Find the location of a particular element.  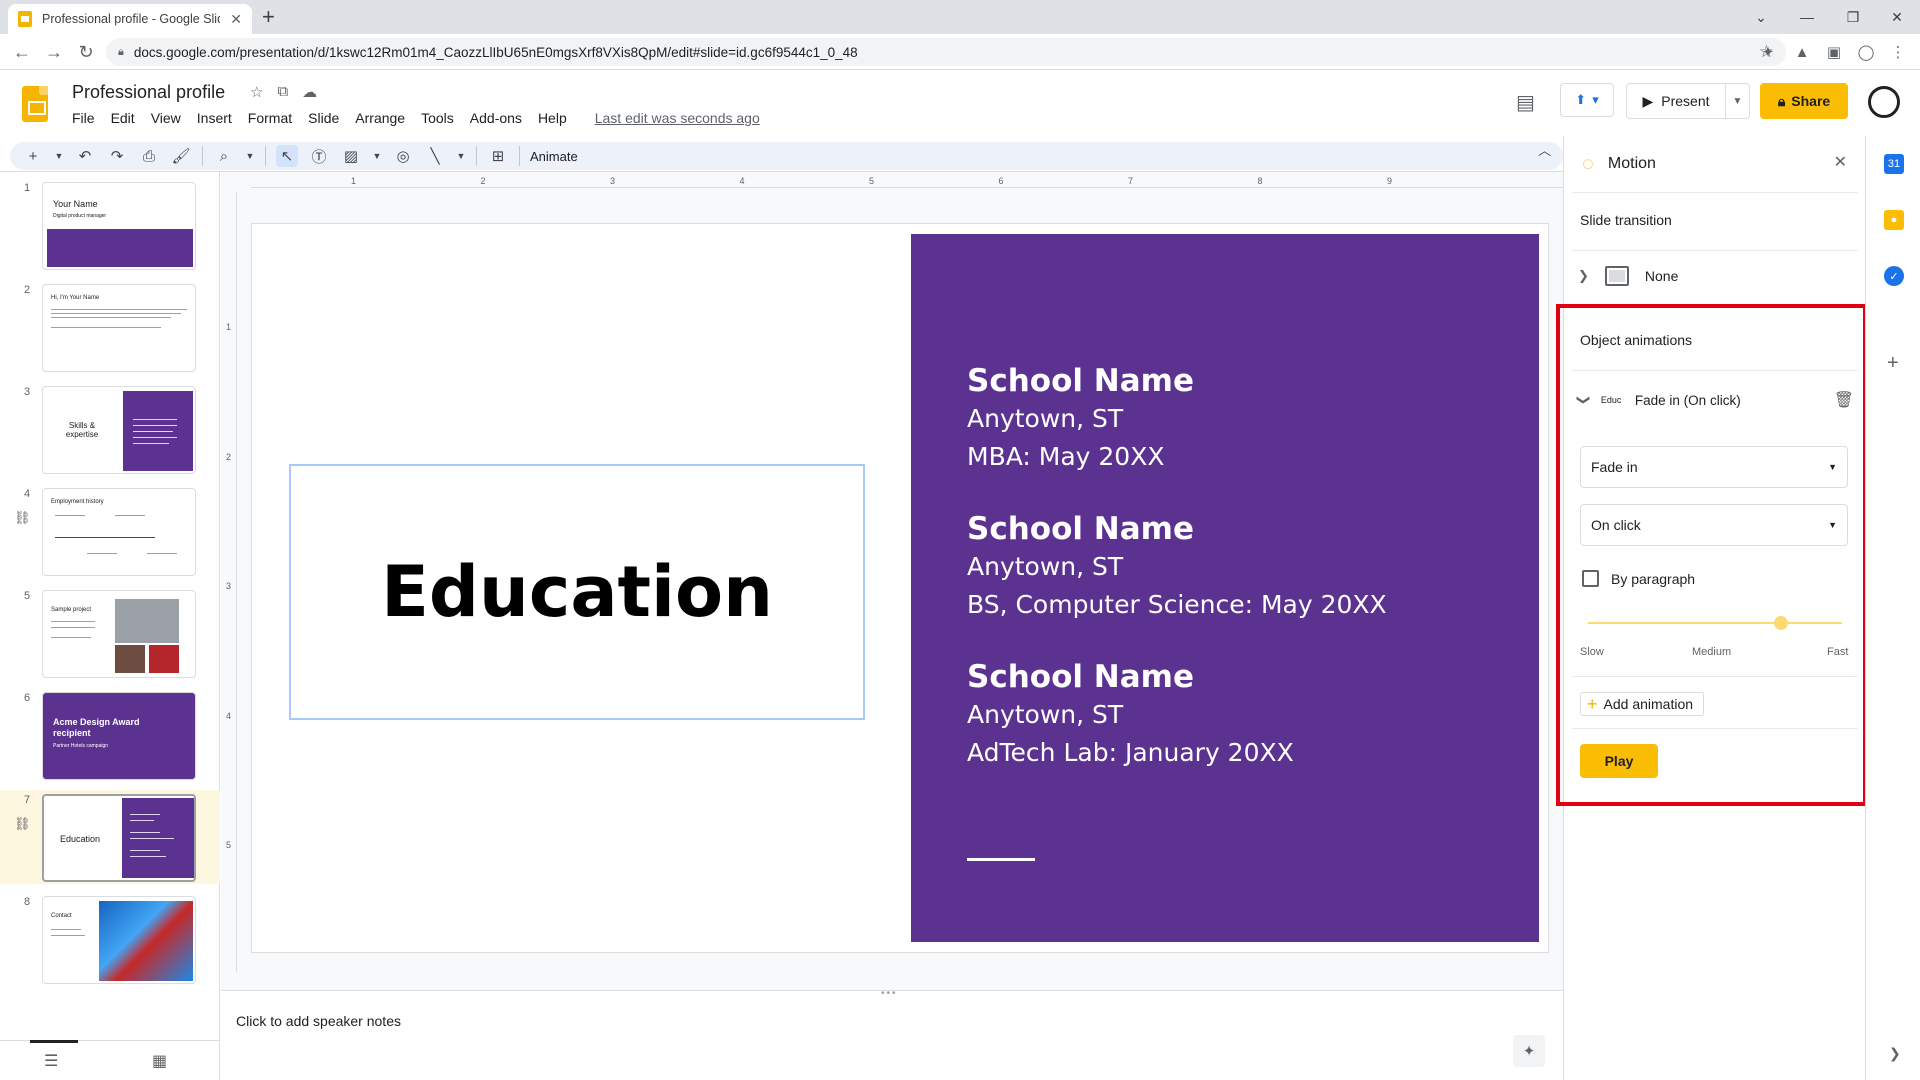

browser-tab: Professional profile - Google Slid ✕ is located at coordinates (130, 19).